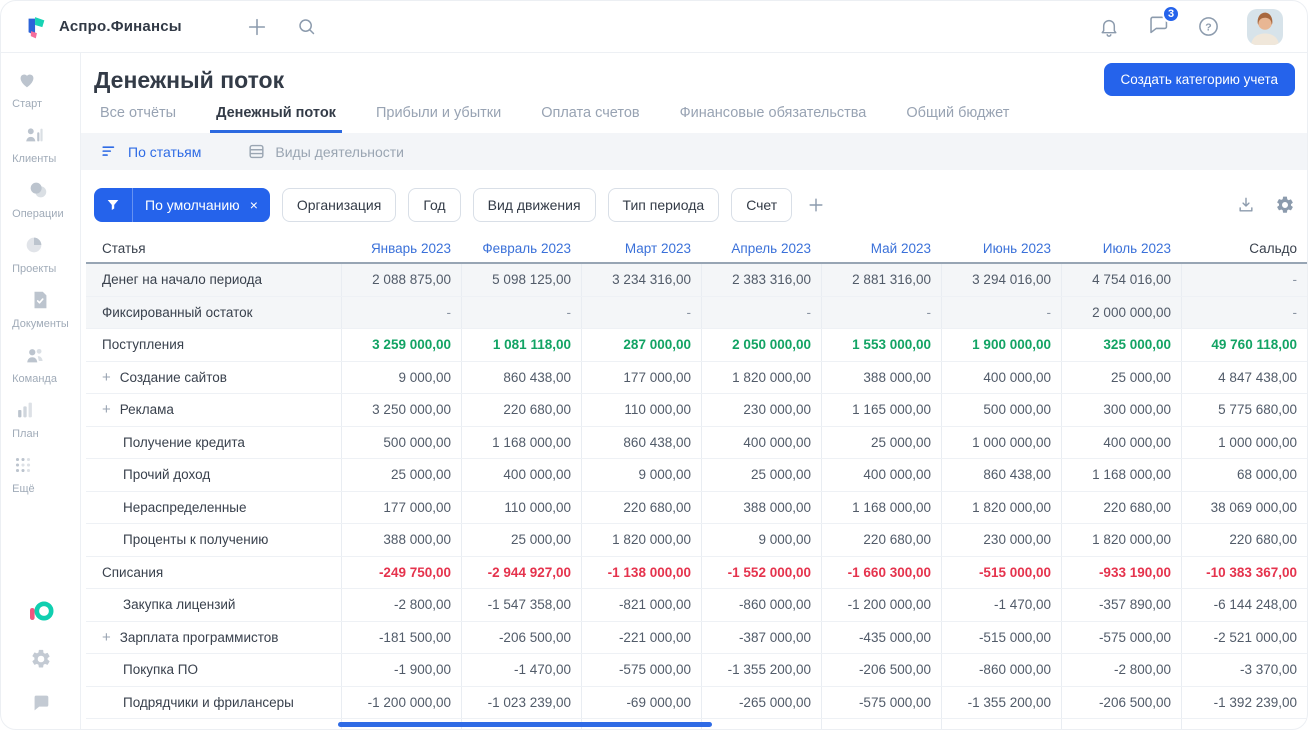 Image resolution: width=1308 pixels, height=730 pixels. Describe the element at coordinates (521, 442) in the screenshot. I see `cell-value: 1 168 000,00` at that location.